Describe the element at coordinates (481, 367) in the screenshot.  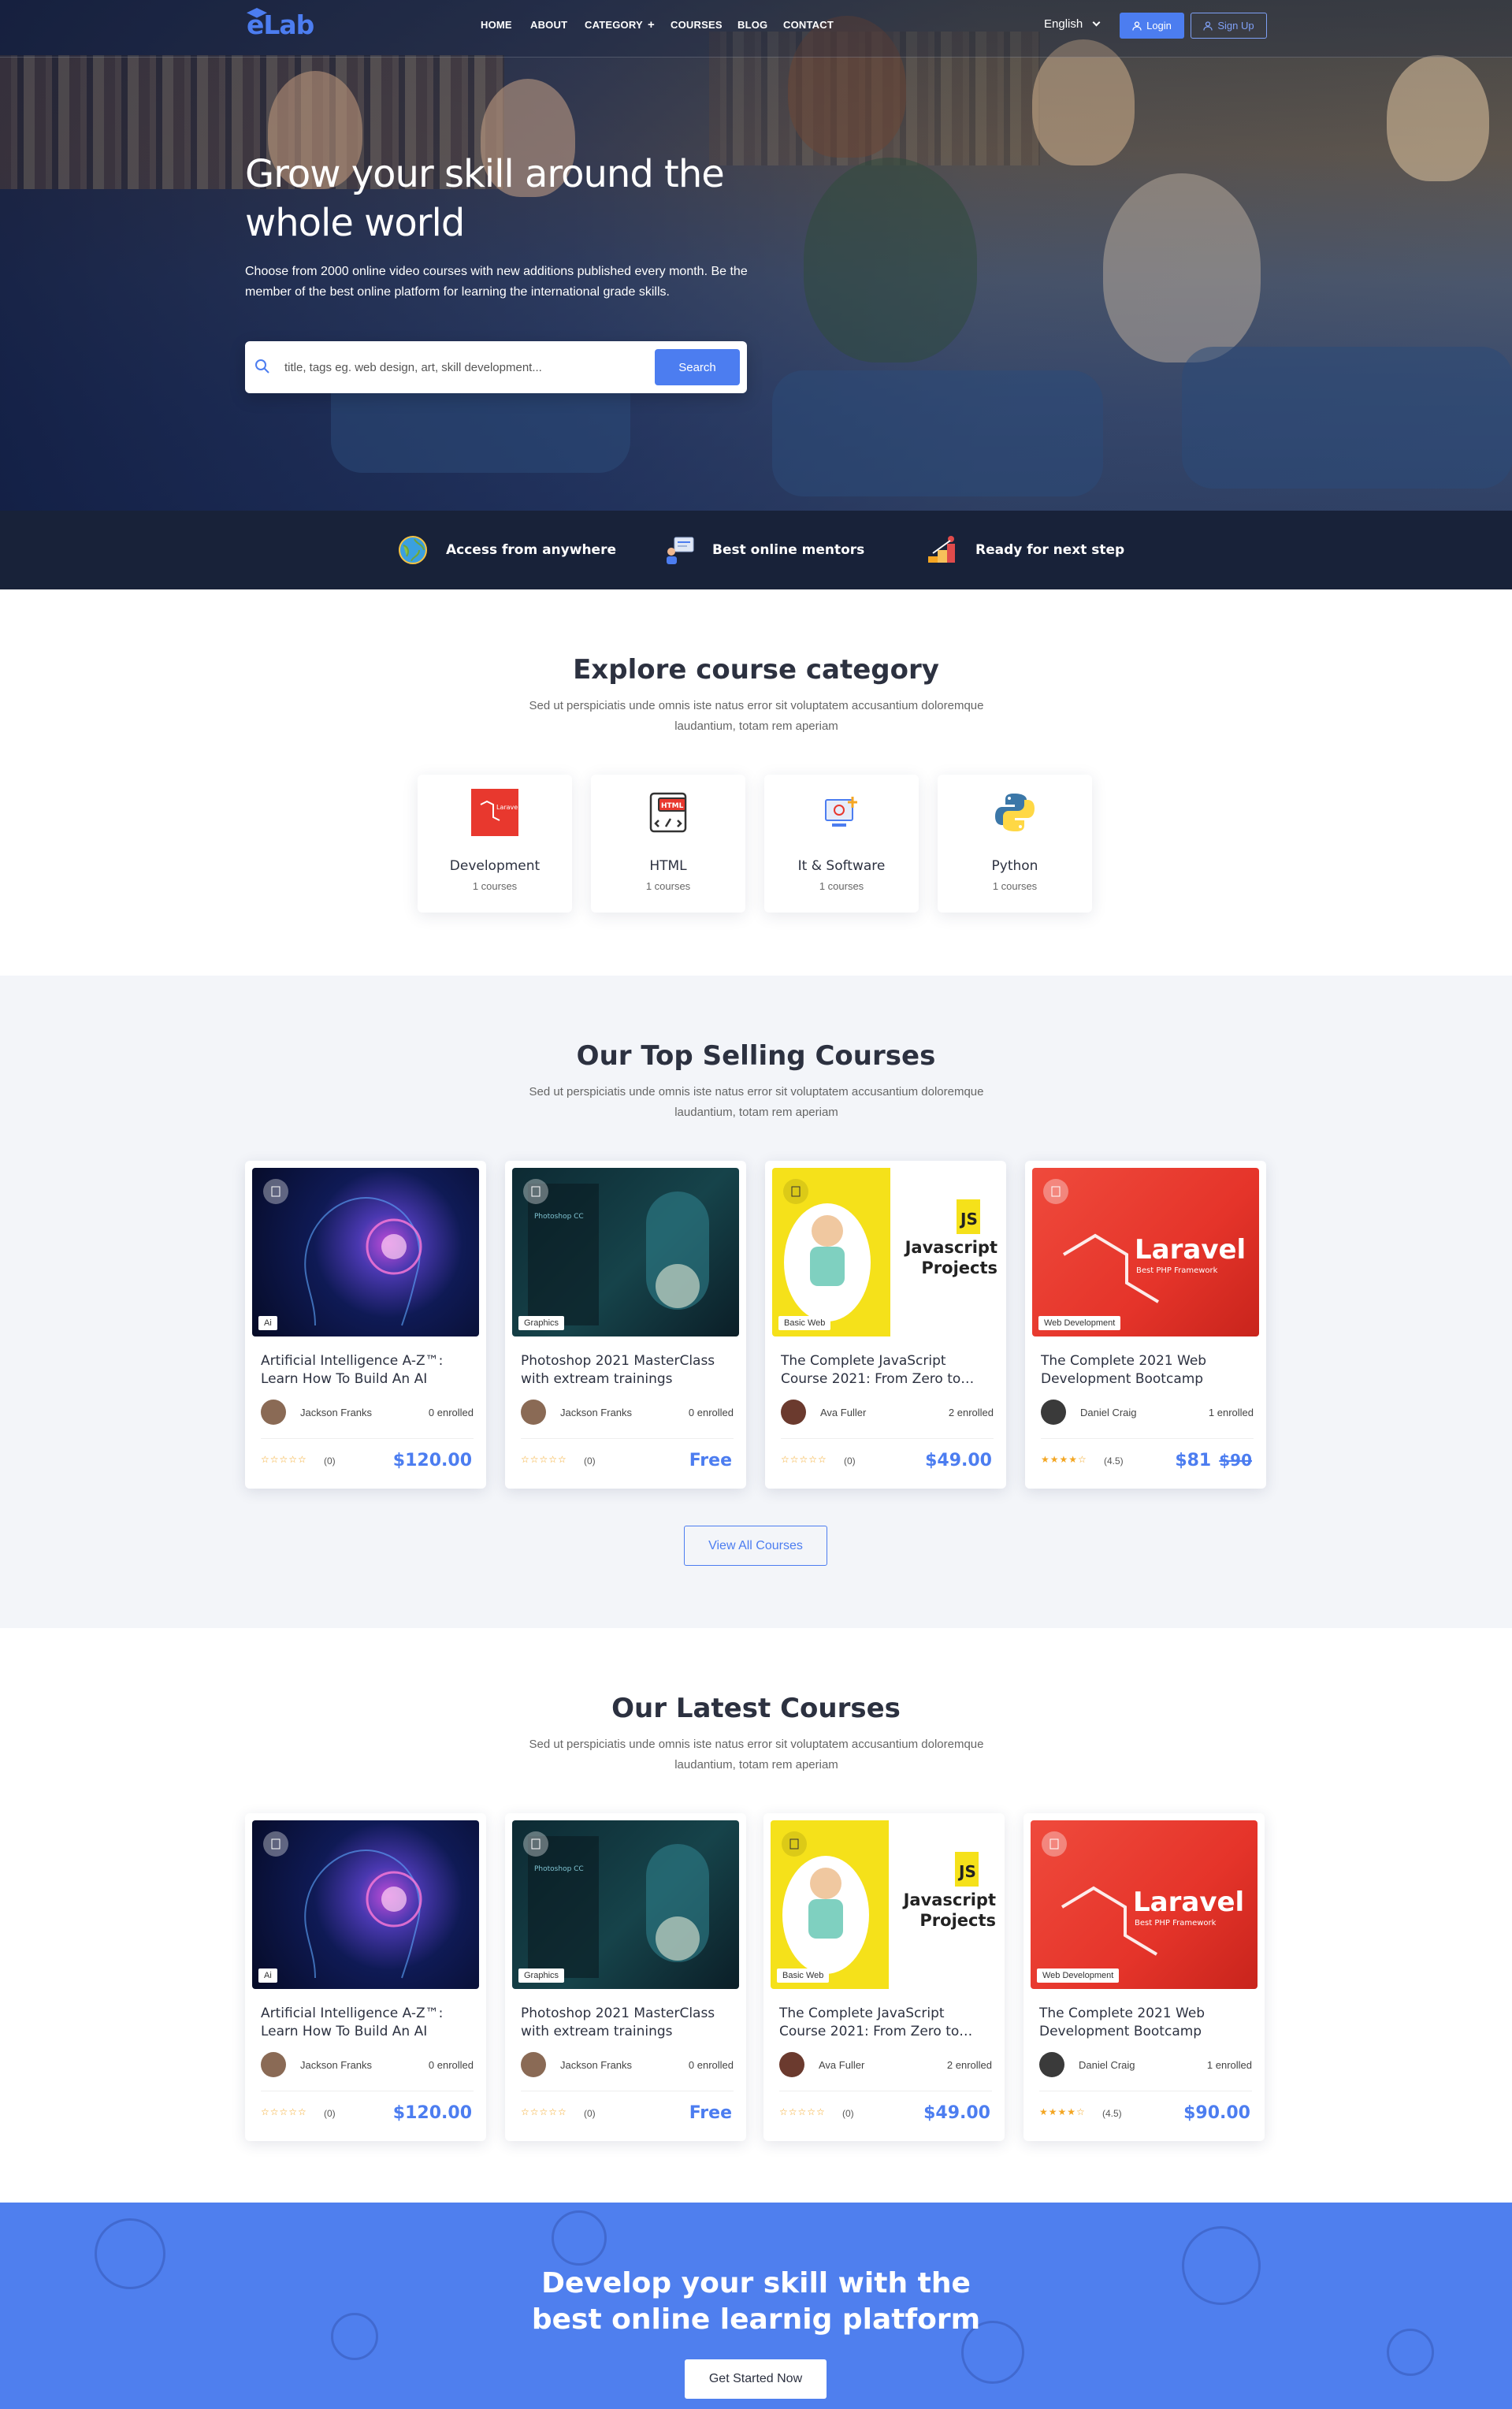
I see `search-input` at that location.